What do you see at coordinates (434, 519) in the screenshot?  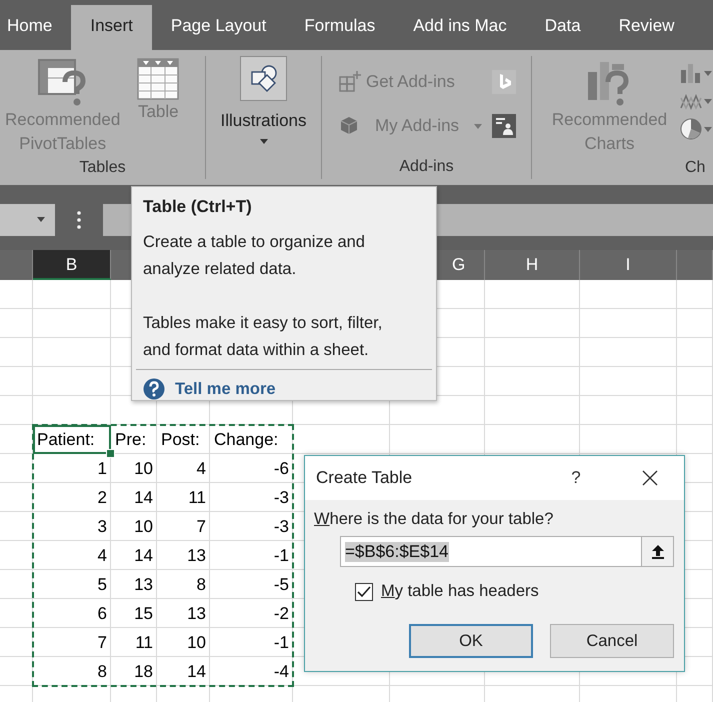 I see `range-label: Where is the data for your table?` at bounding box center [434, 519].